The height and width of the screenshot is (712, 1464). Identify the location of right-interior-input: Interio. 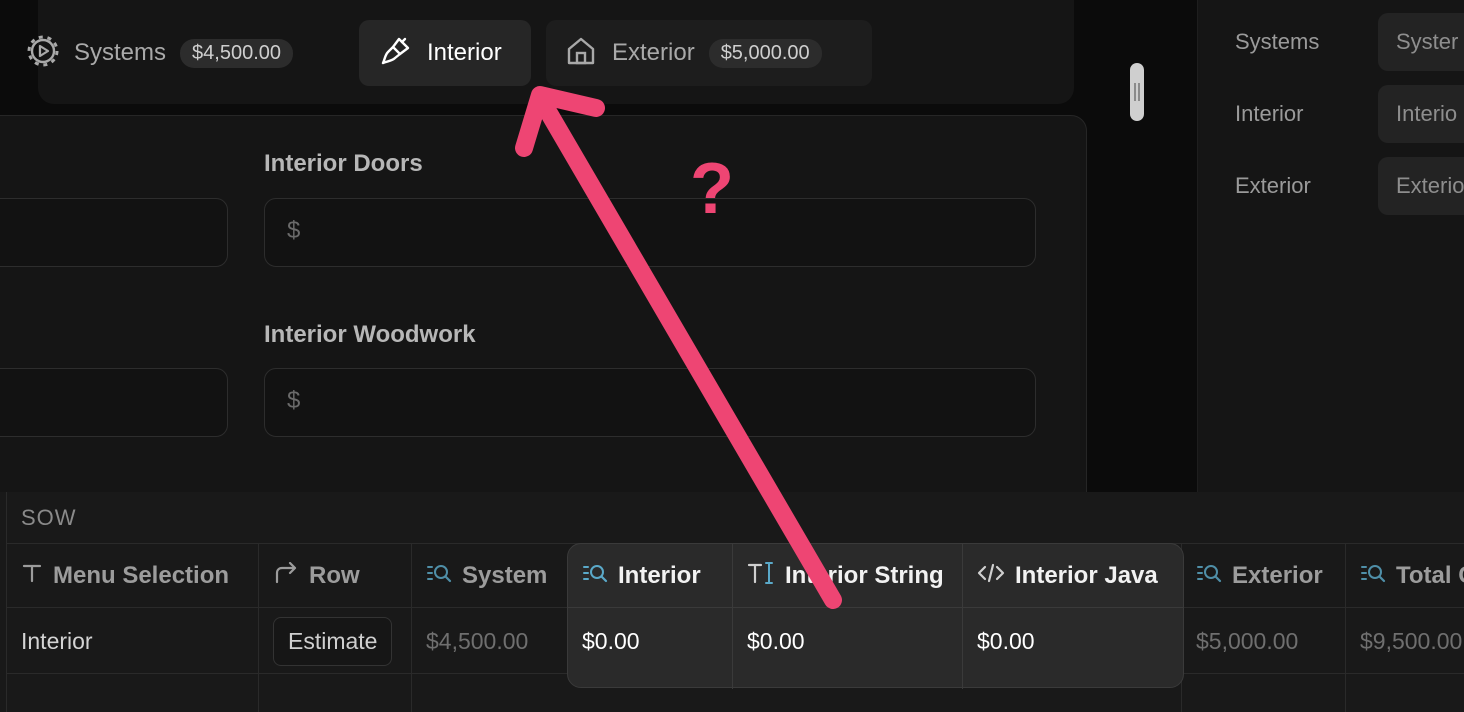
(1421, 114).